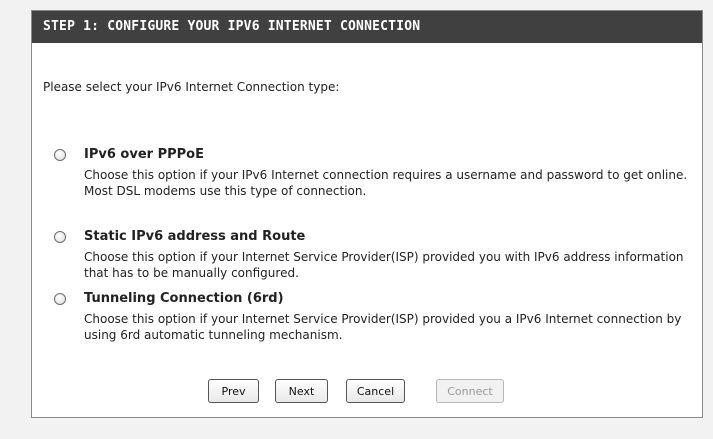  What do you see at coordinates (60, 237) in the screenshot?
I see `radio-static-ipv6` at bounding box center [60, 237].